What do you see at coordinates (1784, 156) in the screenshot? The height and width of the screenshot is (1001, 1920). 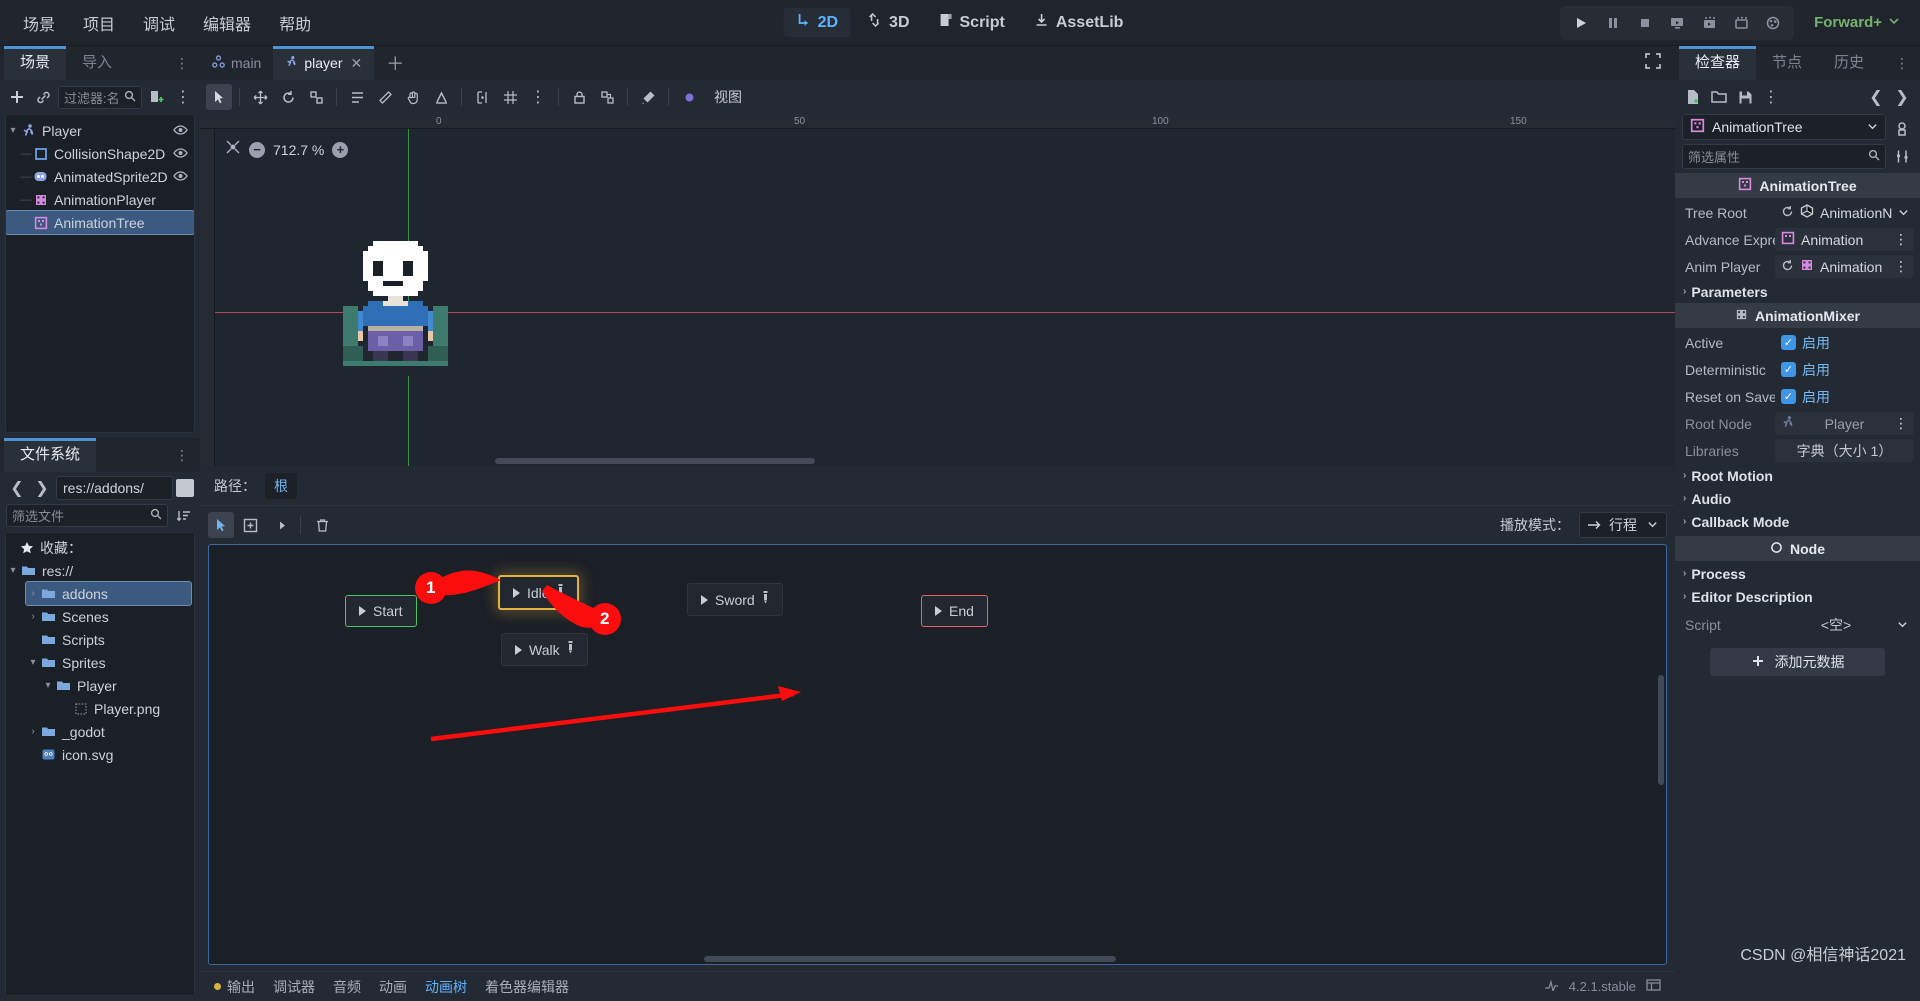 I see `inspector-filter-input: 筛选属性` at bounding box center [1784, 156].